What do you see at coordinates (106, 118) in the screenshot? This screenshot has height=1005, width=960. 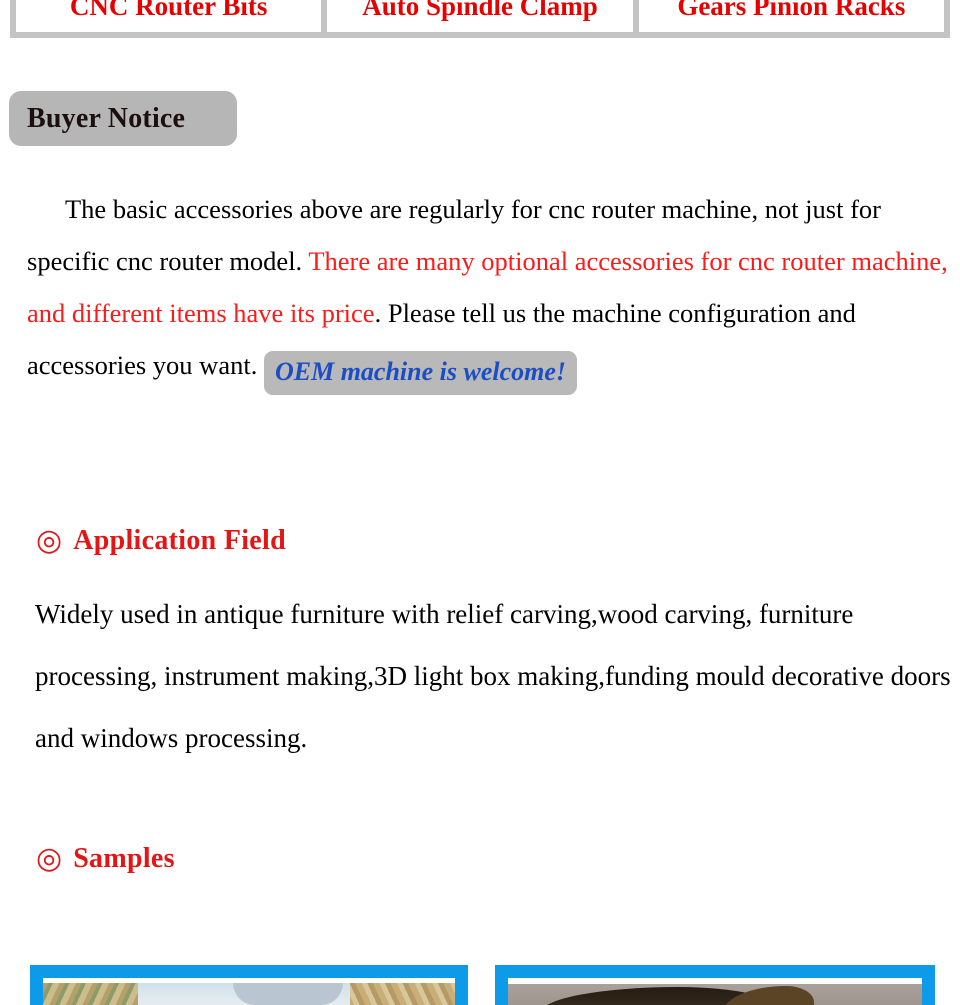 I see `buyer-notice-heading-label: Buyer Notice` at bounding box center [106, 118].